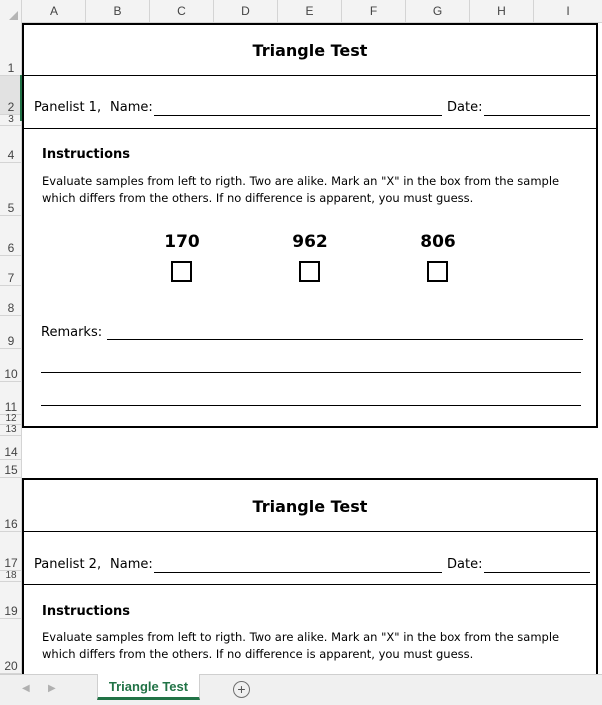 The height and width of the screenshot is (705, 602). Describe the element at coordinates (11, 666) in the screenshot. I see `row-header-20-label: 20` at that location.